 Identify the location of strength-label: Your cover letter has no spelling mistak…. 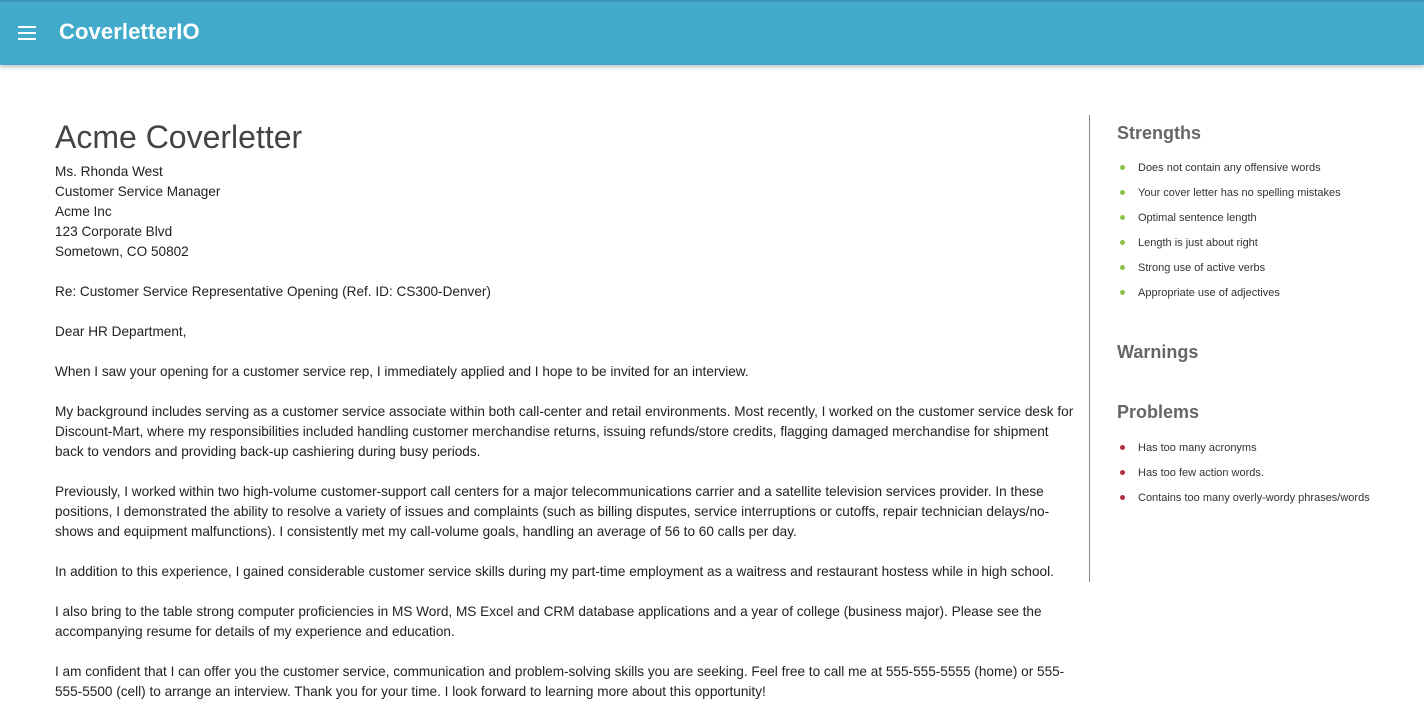
(1239, 193).